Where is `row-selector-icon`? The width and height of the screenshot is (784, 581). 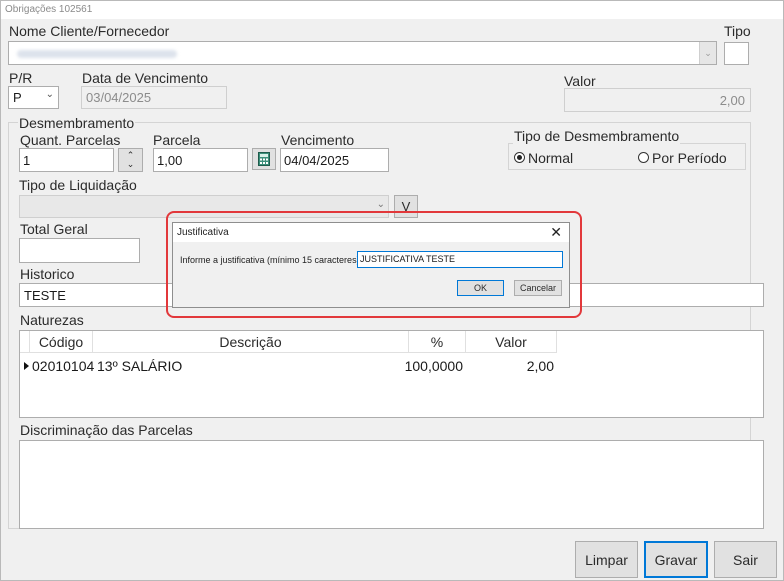 row-selector-icon is located at coordinates (26, 366).